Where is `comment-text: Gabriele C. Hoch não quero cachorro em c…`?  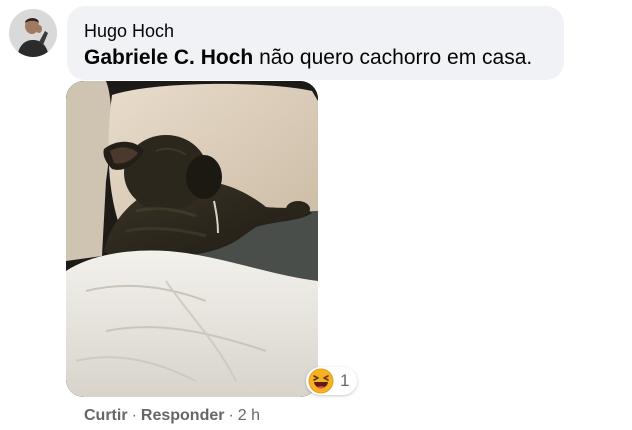 comment-text: Gabriele C. Hoch não quero cachorro em c… is located at coordinates (315, 58).